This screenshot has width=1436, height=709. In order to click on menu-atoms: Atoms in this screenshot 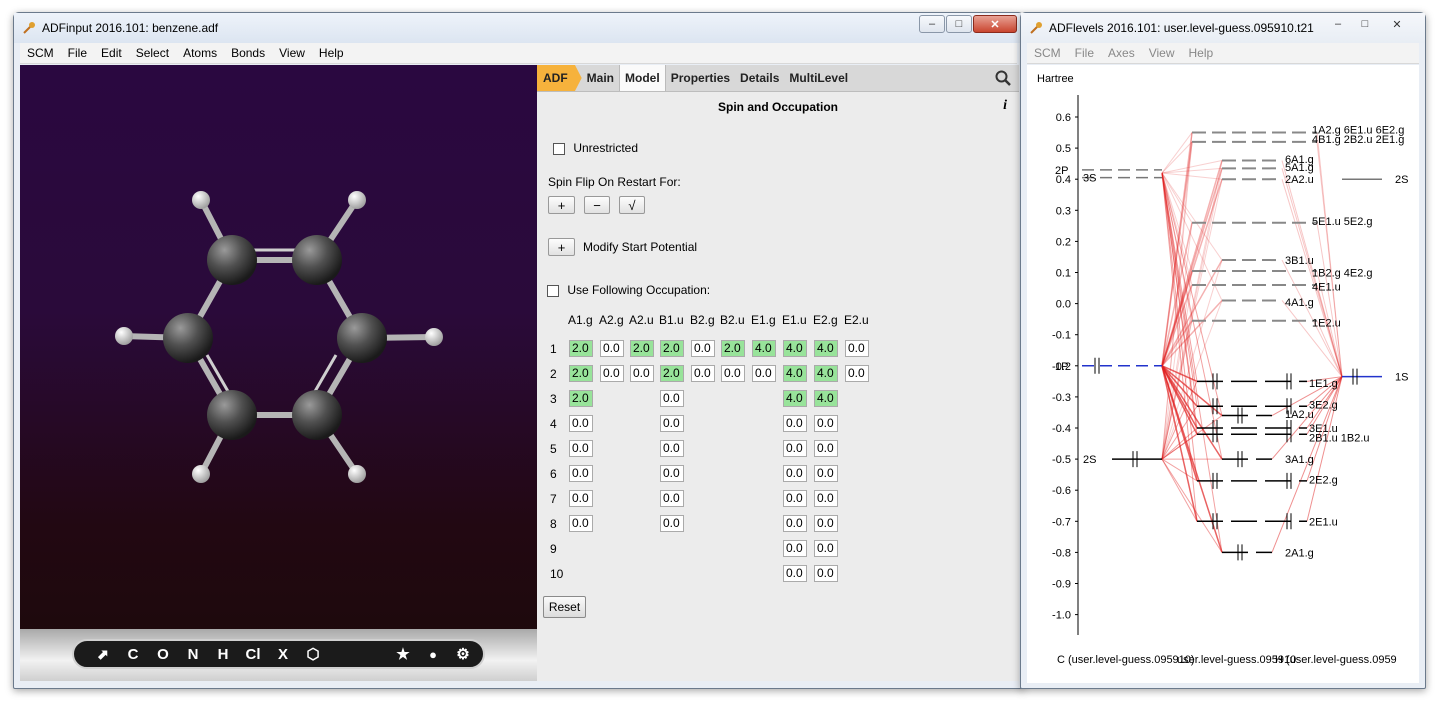, I will do `click(200, 53)`.